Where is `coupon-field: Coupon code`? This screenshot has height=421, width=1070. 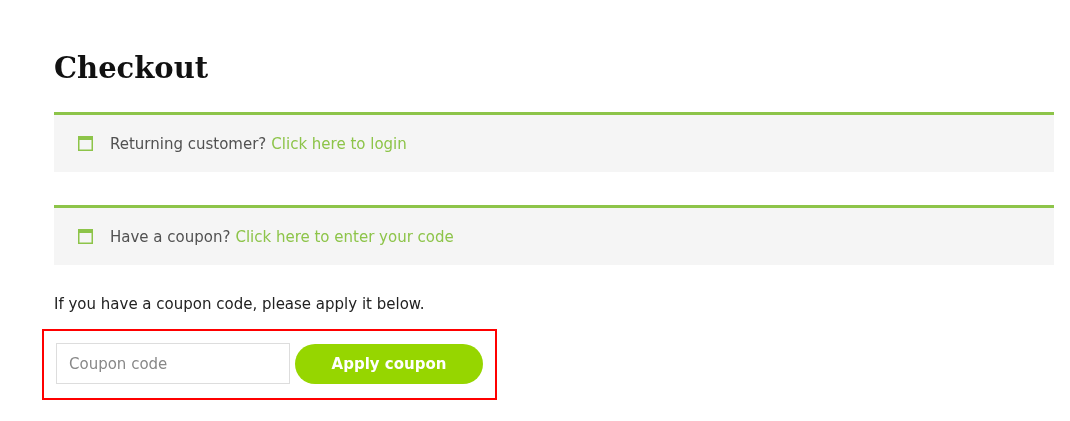 coupon-field: Coupon code is located at coordinates (173, 363).